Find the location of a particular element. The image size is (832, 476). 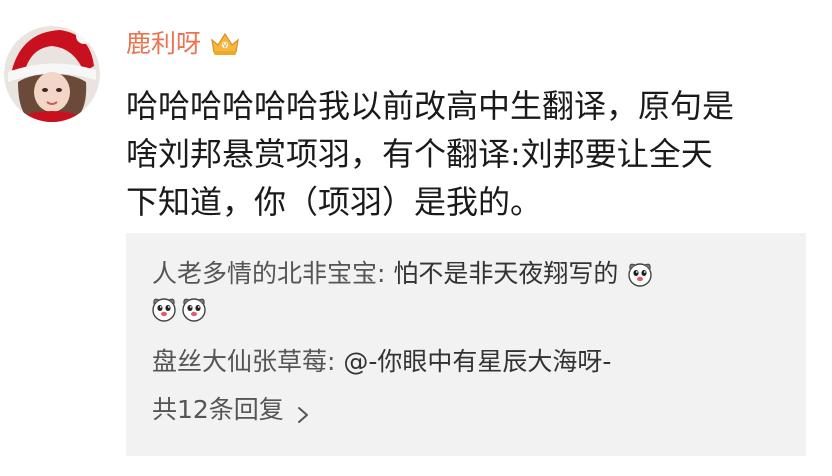

more-replies-link: 共12条回复 is located at coordinates (231, 410).